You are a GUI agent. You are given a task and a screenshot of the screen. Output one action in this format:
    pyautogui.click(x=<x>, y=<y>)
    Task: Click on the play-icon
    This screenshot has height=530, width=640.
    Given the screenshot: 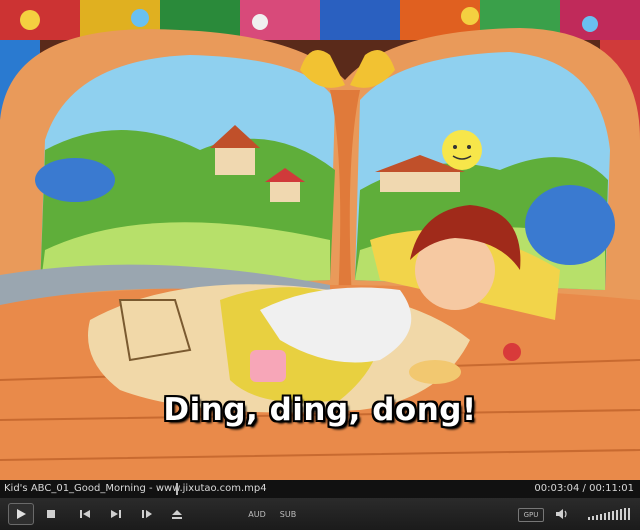 What is the action you would take?
    pyautogui.click(x=21, y=514)
    